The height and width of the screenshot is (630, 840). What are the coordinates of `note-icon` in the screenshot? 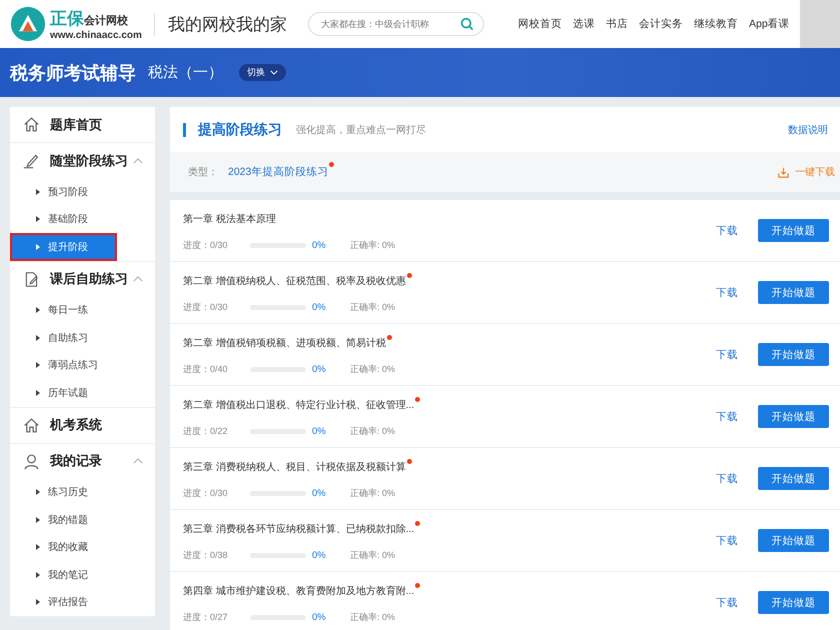 It's located at (31, 279).